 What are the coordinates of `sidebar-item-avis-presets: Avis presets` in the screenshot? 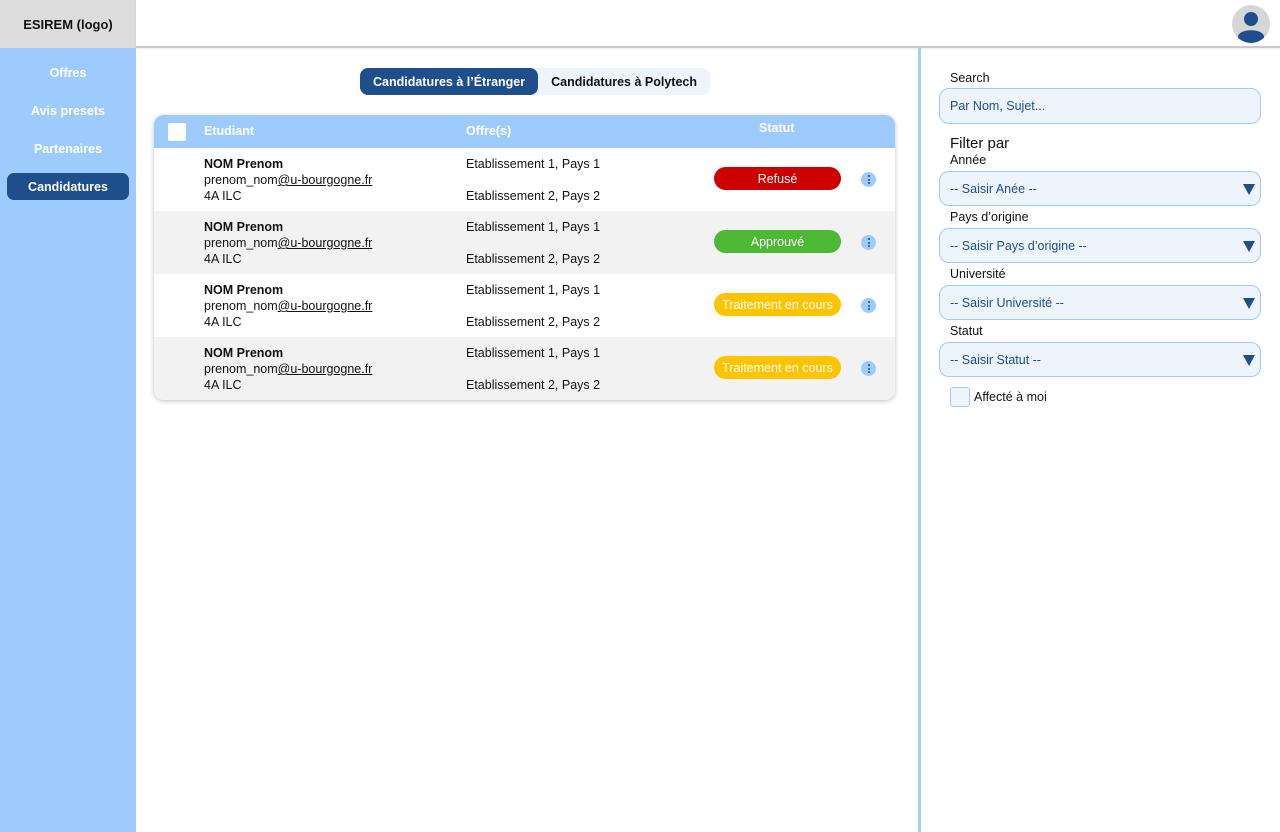 It's located at (68, 110).